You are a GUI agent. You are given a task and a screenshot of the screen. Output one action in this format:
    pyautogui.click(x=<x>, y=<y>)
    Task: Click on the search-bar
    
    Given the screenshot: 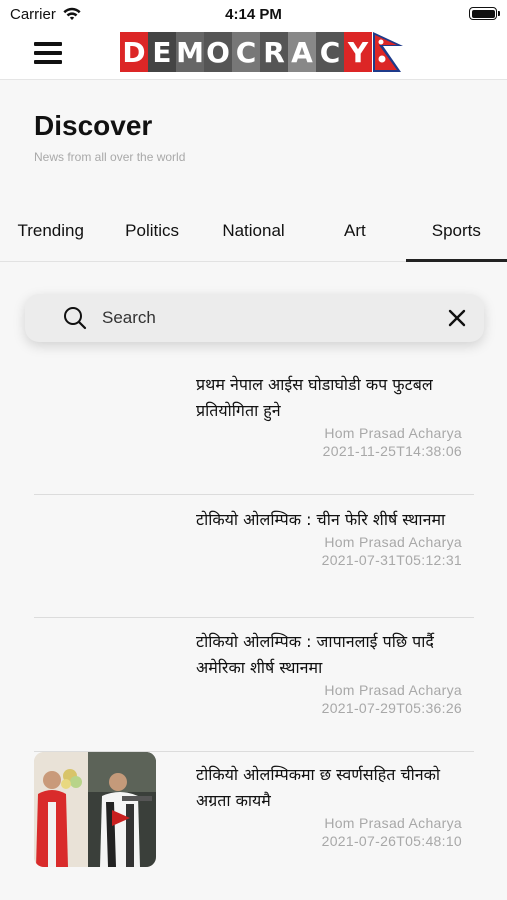 What is the action you would take?
    pyautogui.click(x=254, y=318)
    